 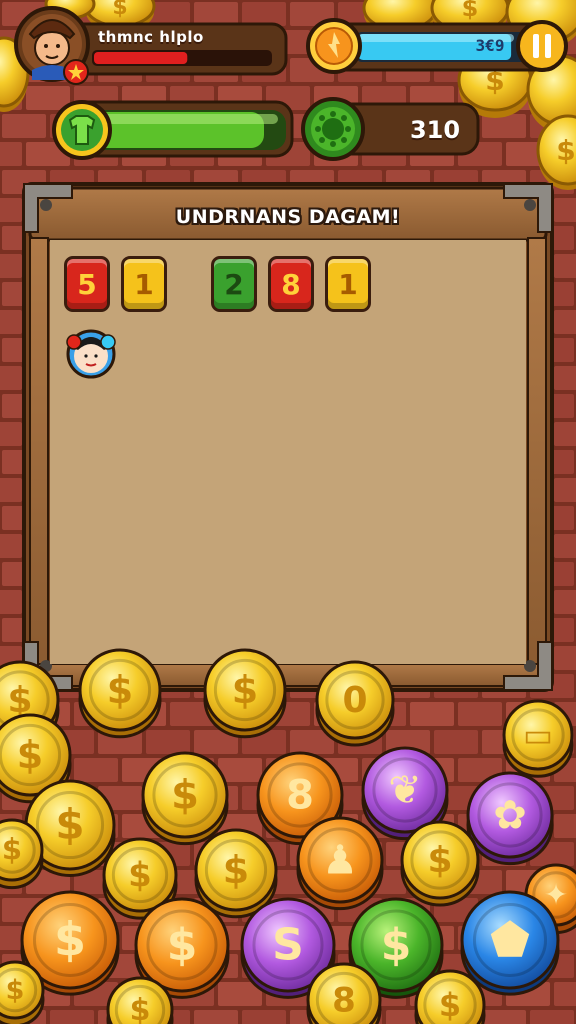 I want to click on pile-coin: 0, so click(x=355, y=703).